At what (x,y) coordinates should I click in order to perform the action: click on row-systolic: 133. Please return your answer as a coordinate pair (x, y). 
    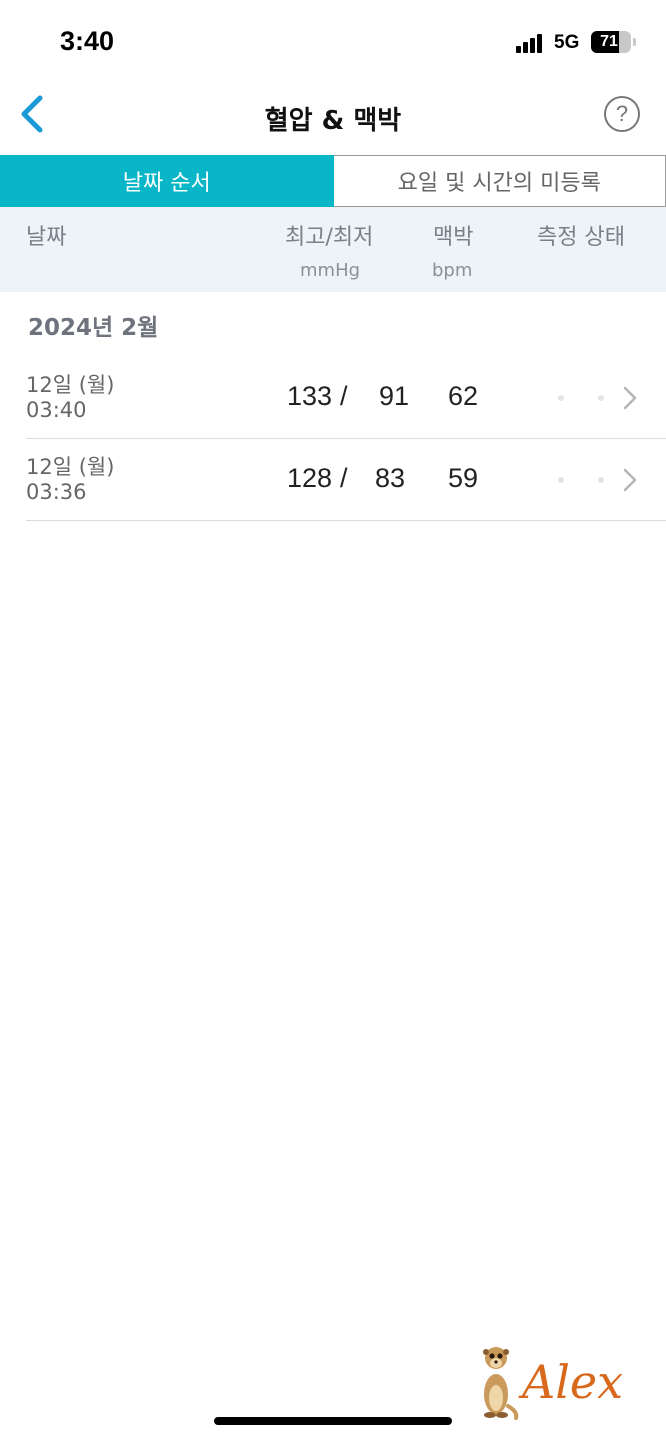
    Looking at the image, I should click on (310, 396).